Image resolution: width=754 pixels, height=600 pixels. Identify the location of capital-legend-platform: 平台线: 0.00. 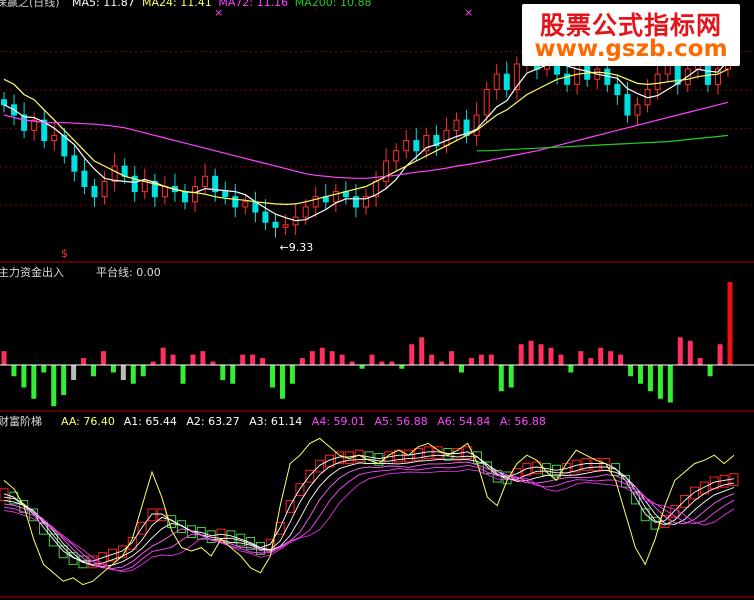
(128, 272).